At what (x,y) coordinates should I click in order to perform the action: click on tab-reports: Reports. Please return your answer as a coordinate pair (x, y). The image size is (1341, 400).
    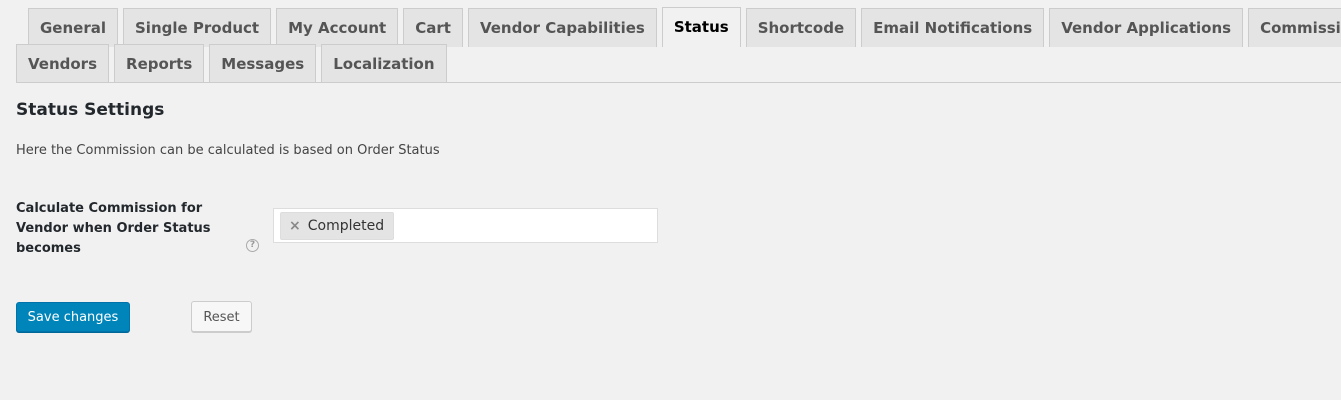
    Looking at the image, I should click on (159, 63).